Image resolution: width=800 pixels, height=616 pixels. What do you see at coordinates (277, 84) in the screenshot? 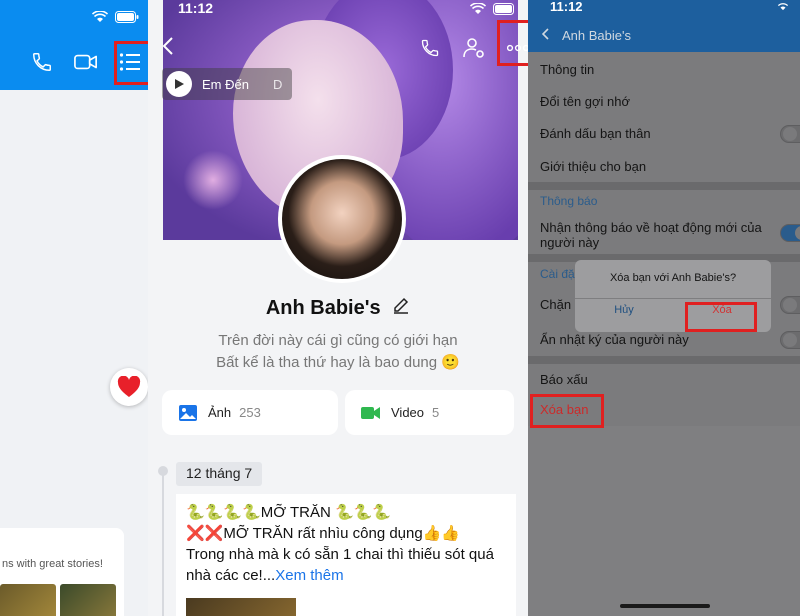
I see `music-title-tail: D` at bounding box center [277, 84].